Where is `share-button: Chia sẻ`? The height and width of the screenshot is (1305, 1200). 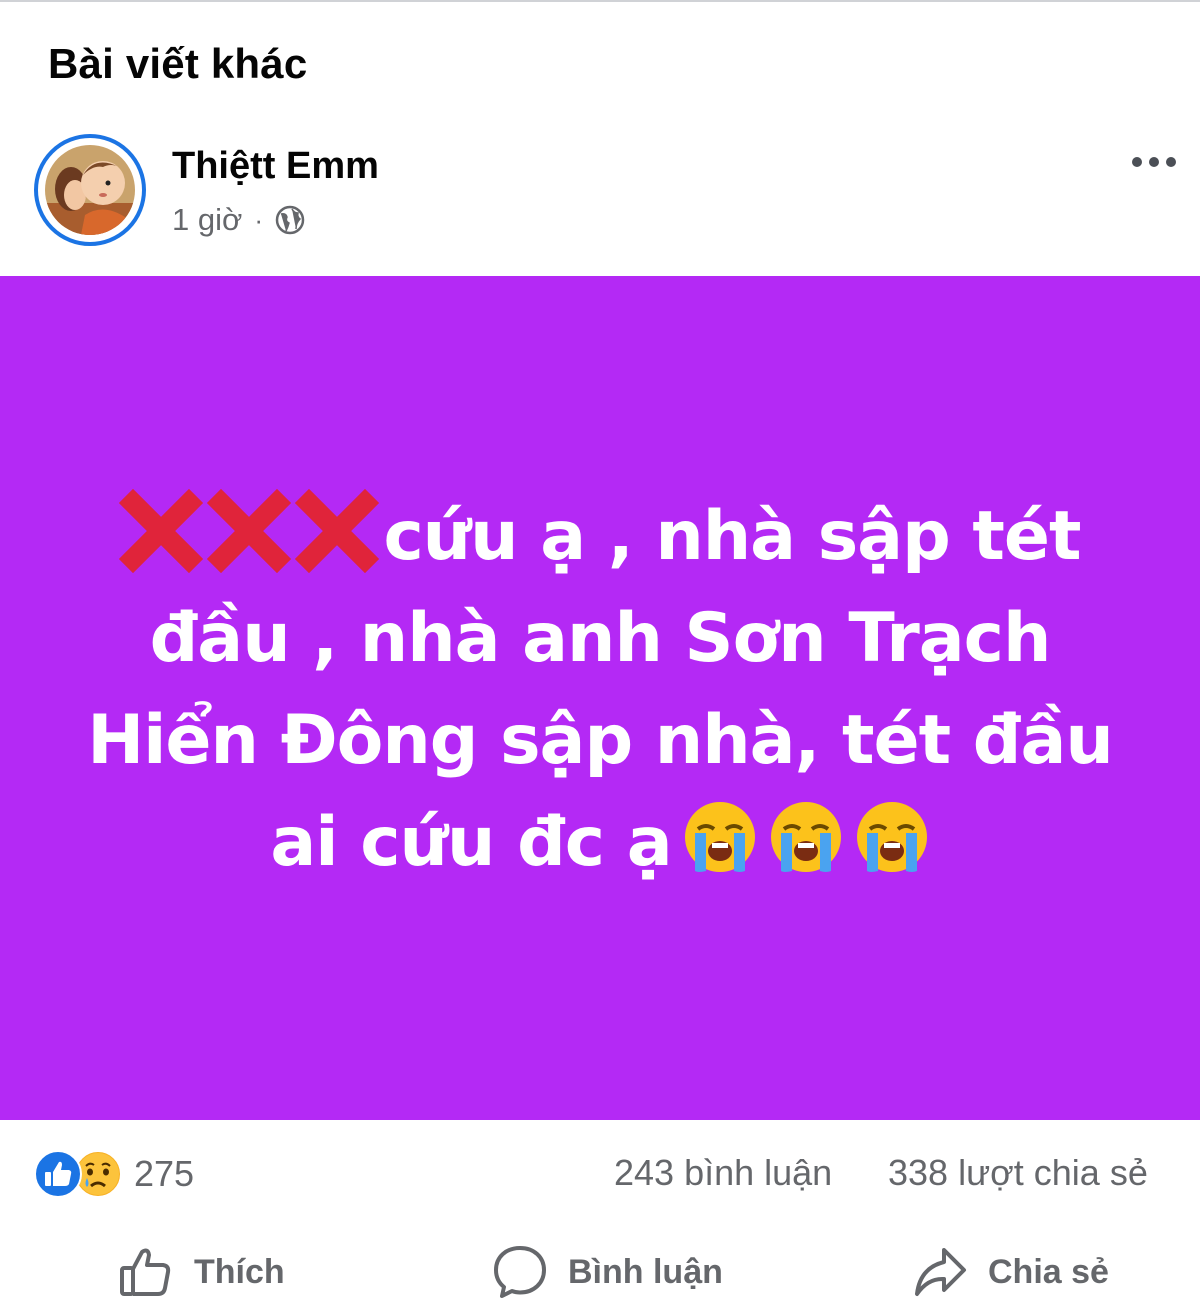
share-button: Chia sẻ is located at coordinates (1010, 1272).